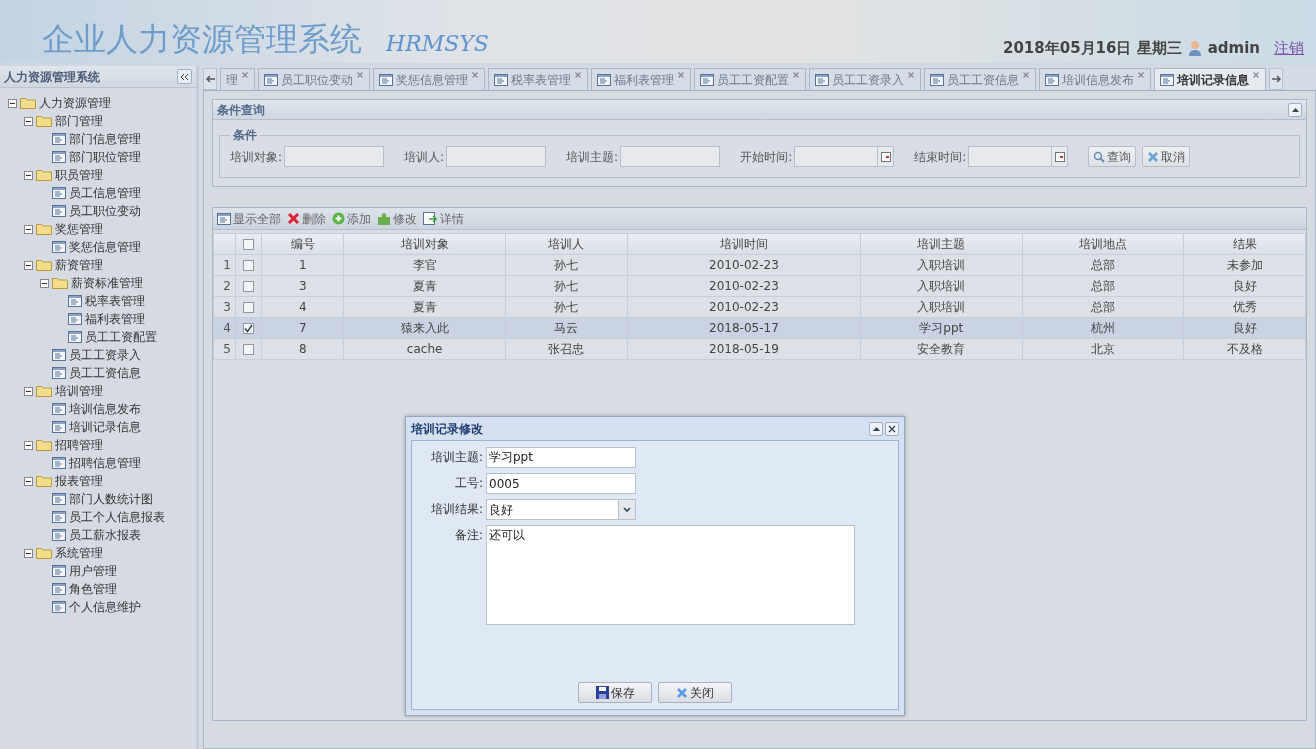 Image resolution: width=1316 pixels, height=749 pixels. Describe the element at coordinates (111, 499) in the screenshot. I see `tree-item: 部门人数统计图` at that location.